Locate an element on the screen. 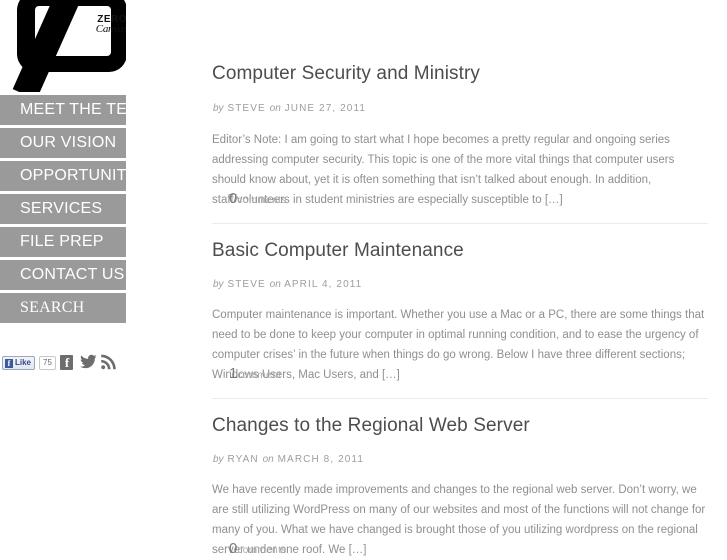  site-logo: ZERO Canvas is located at coordinates (63, 46).